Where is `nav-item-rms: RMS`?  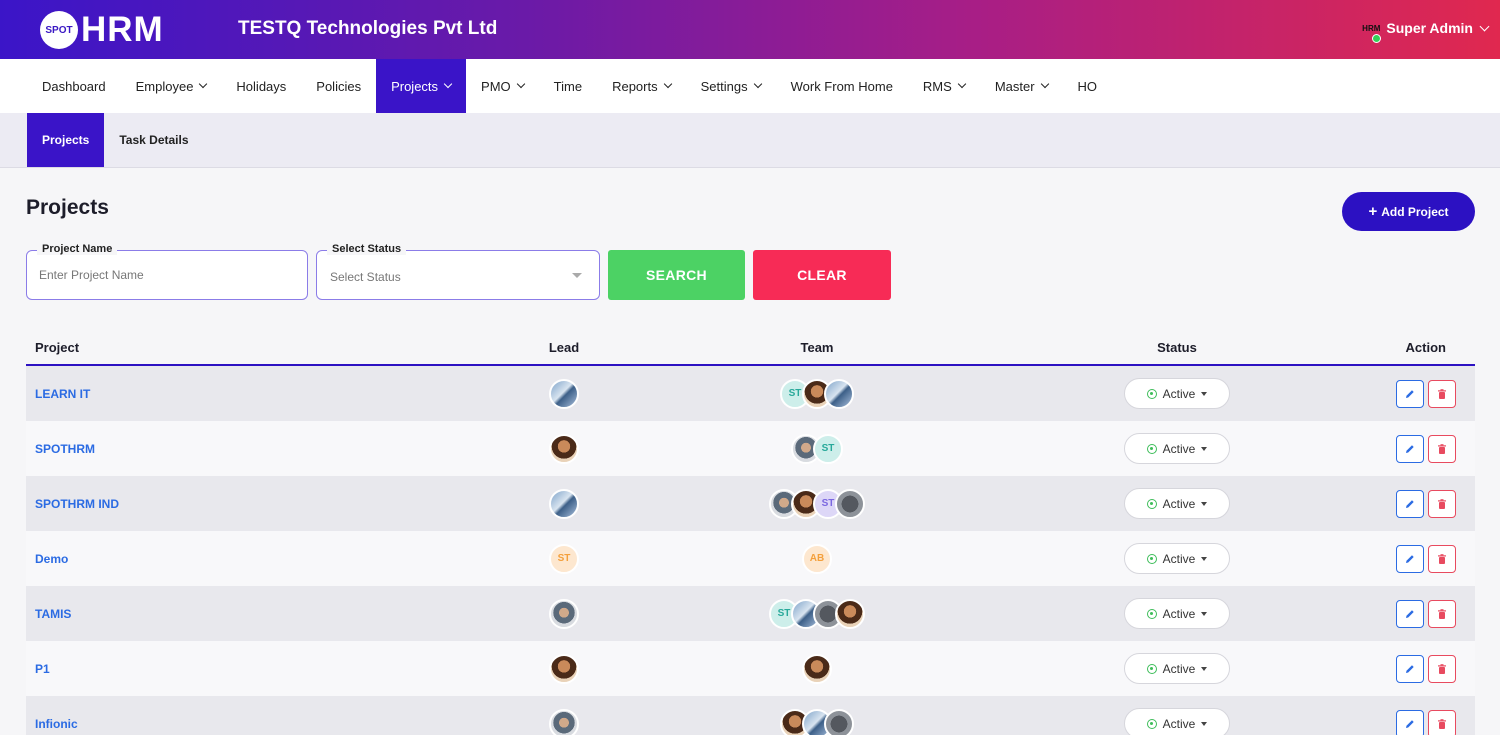 nav-item-rms: RMS is located at coordinates (944, 86).